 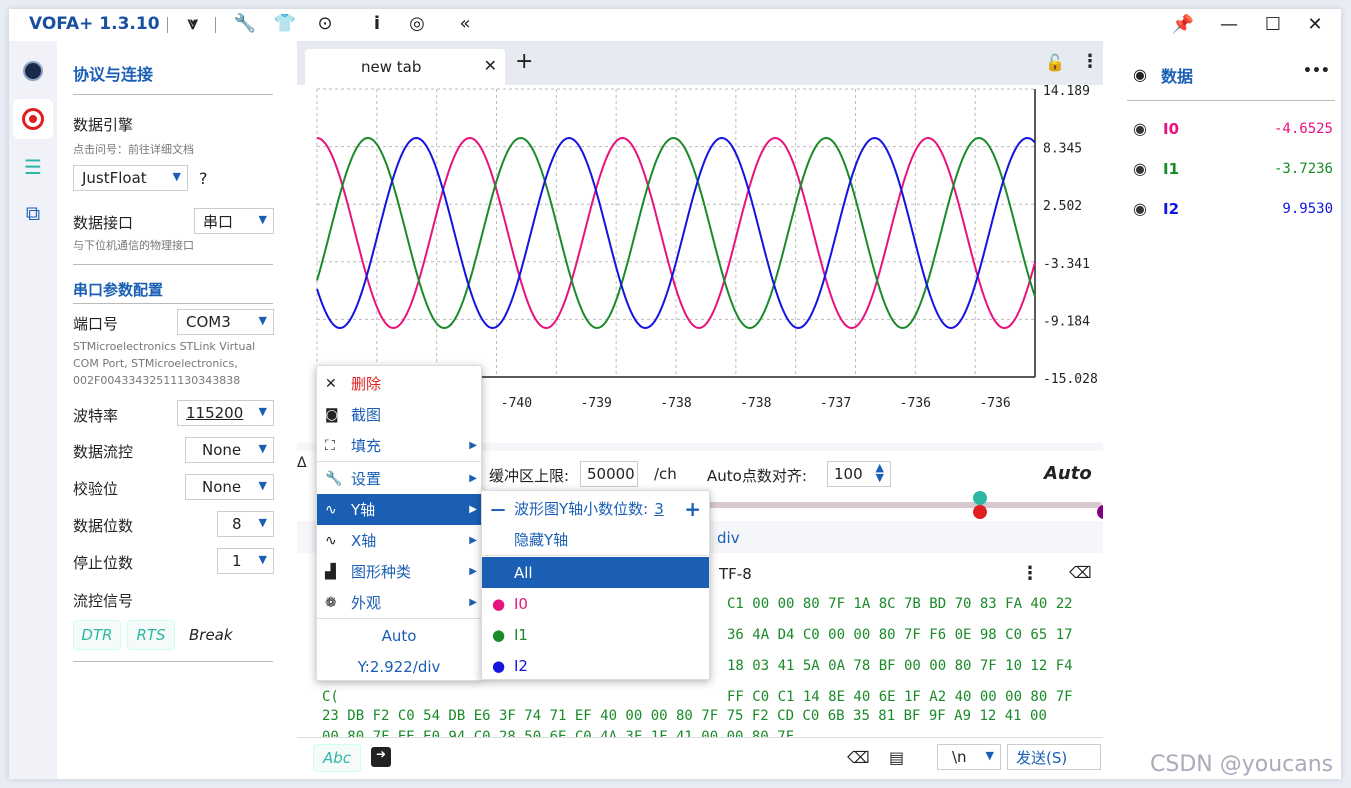 What do you see at coordinates (1316, 71) in the screenshot?
I see `more-icon: •••` at bounding box center [1316, 71].